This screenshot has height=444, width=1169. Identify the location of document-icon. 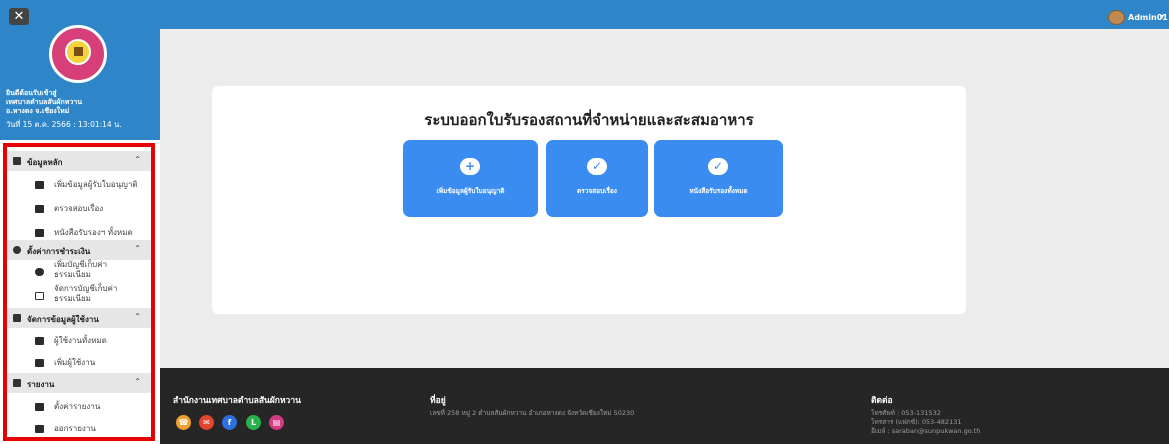
(39, 233).